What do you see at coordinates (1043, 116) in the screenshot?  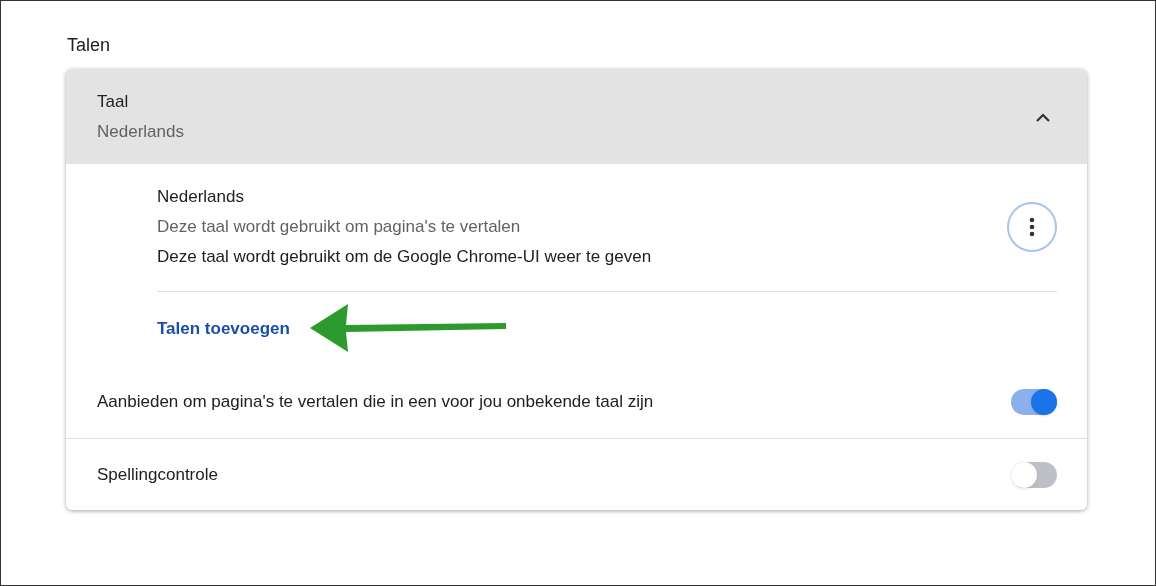 I see `chevron-icon` at bounding box center [1043, 116].